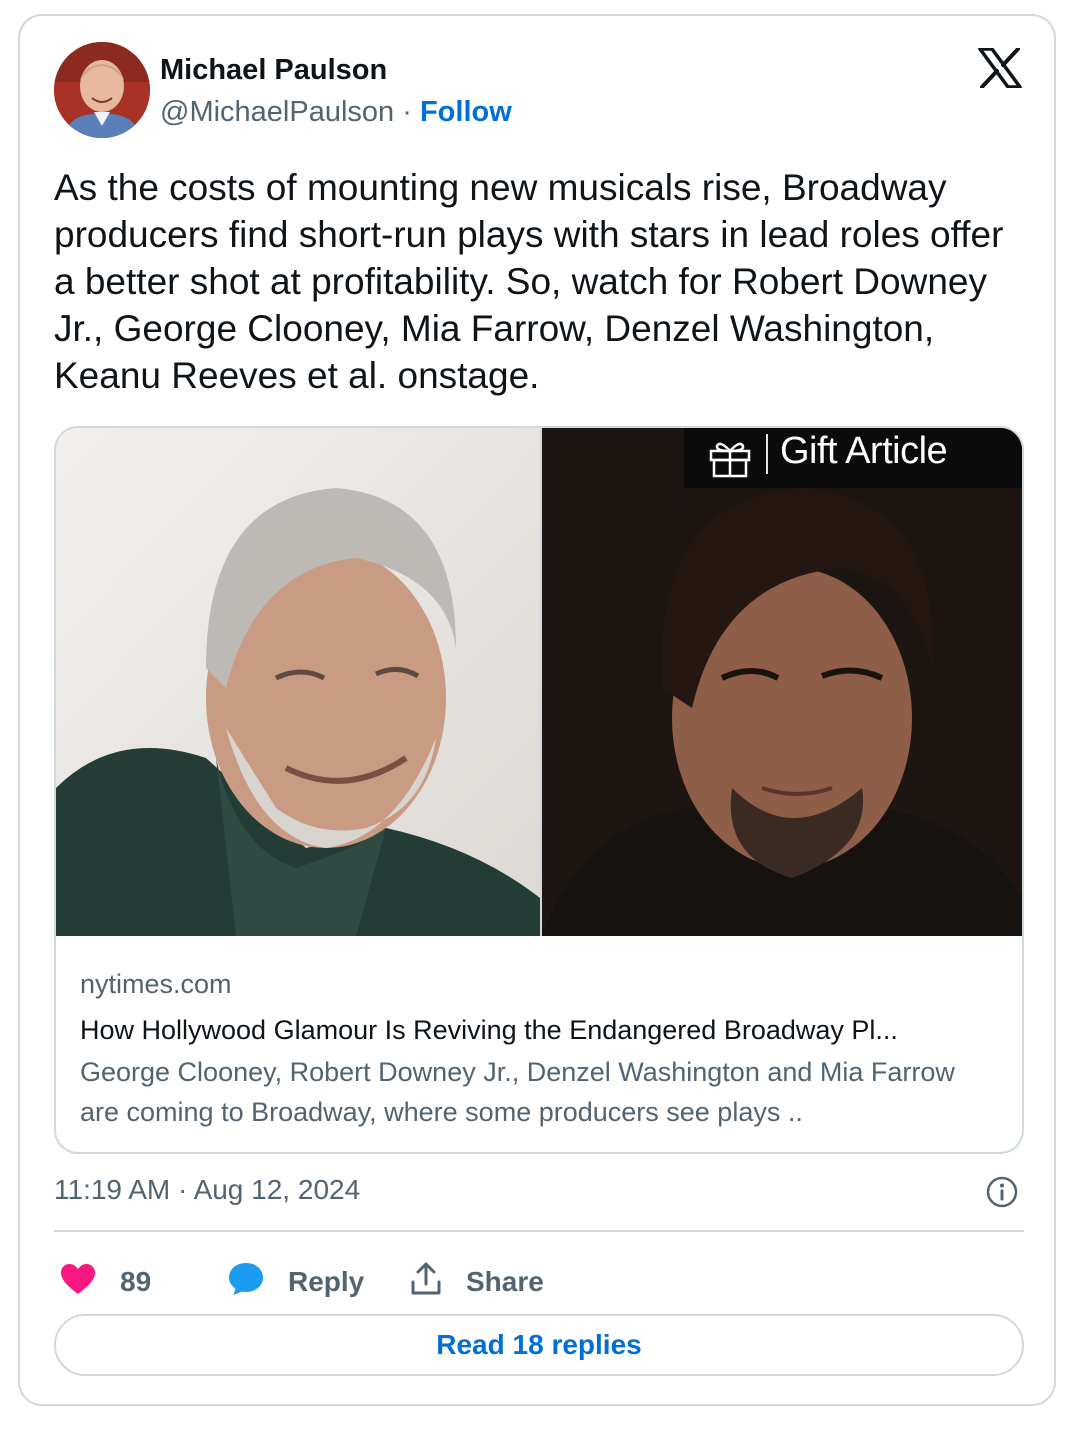  Describe the element at coordinates (1000, 68) in the screenshot. I see `x-logo-icon` at that location.